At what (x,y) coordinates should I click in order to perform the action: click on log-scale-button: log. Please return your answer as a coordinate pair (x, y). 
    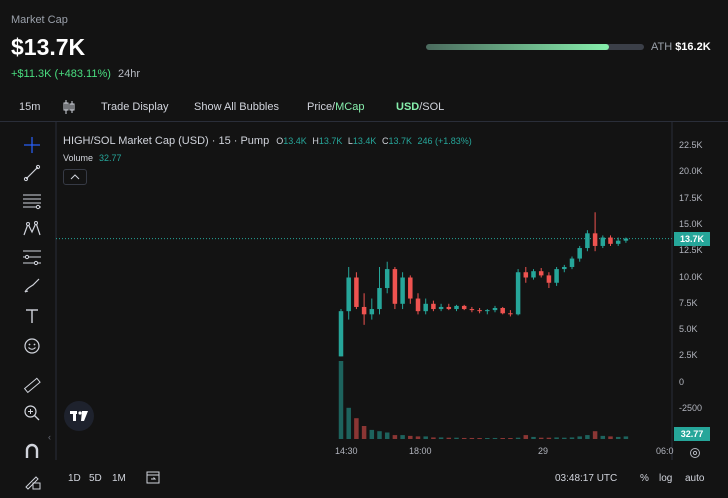
    Looking at the image, I should click on (665, 478).